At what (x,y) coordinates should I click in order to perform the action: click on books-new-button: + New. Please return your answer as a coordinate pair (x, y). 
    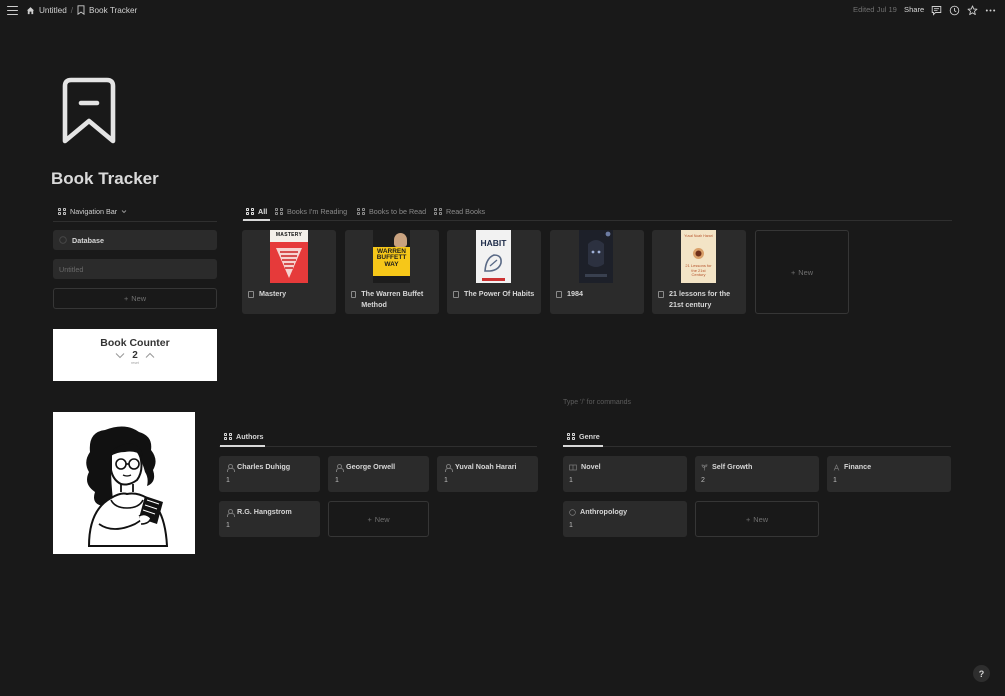
    Looking at the image, I should click on (802, 272).